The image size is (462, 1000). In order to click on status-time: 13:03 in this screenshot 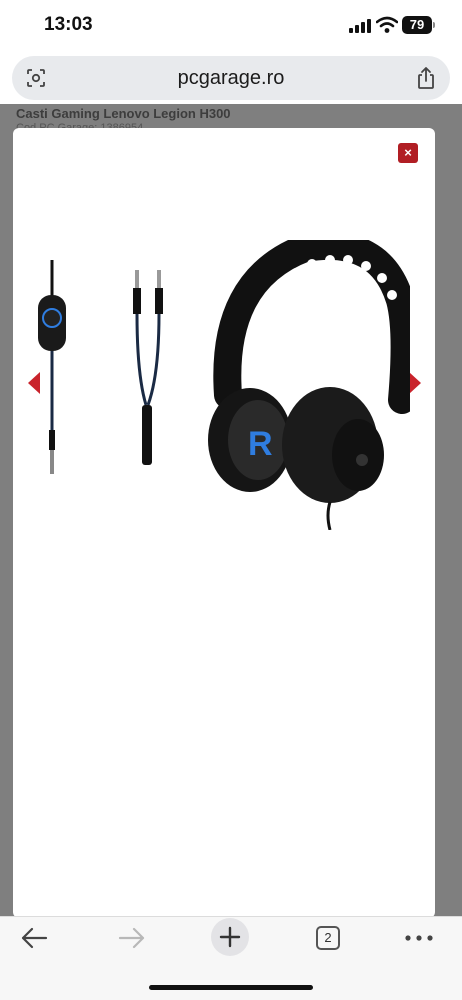, I will do `click(68, 24)`.